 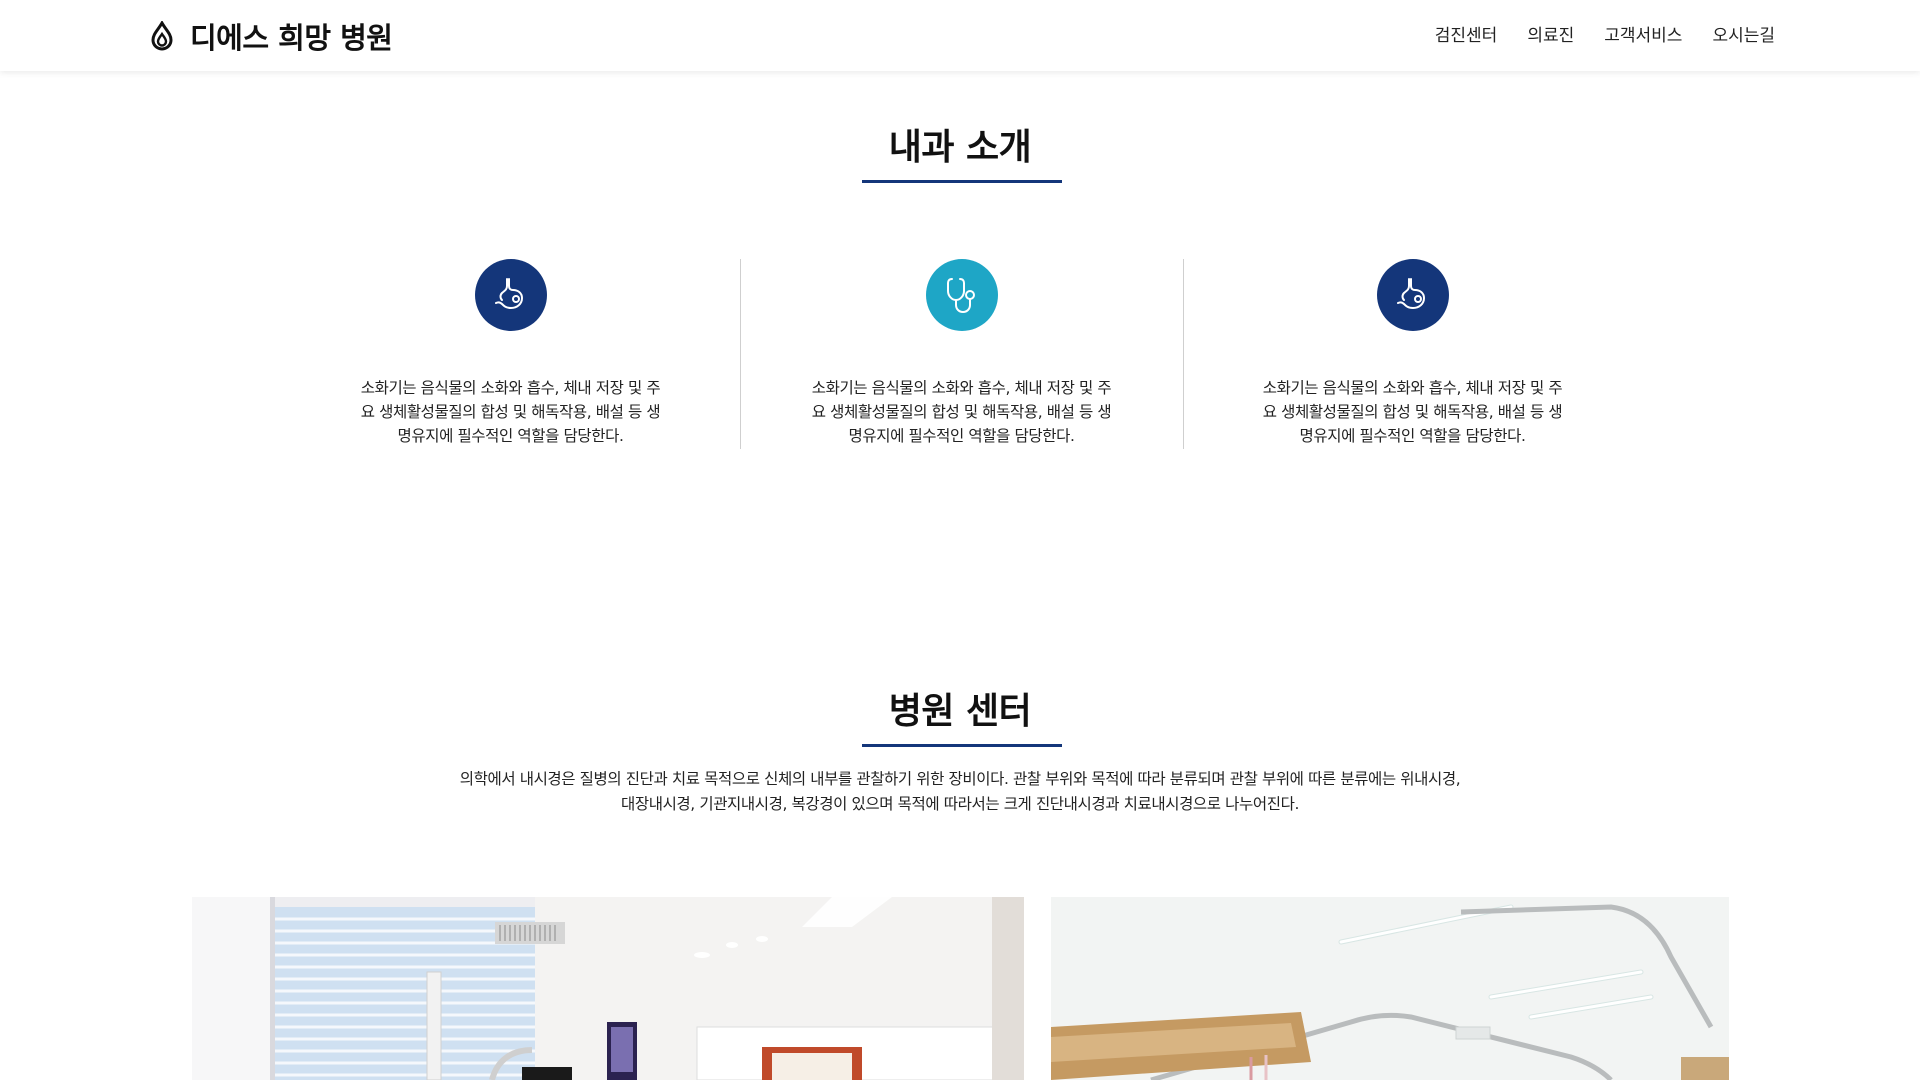 I want to click on intro-title-underline, so click(x=962, y=181).